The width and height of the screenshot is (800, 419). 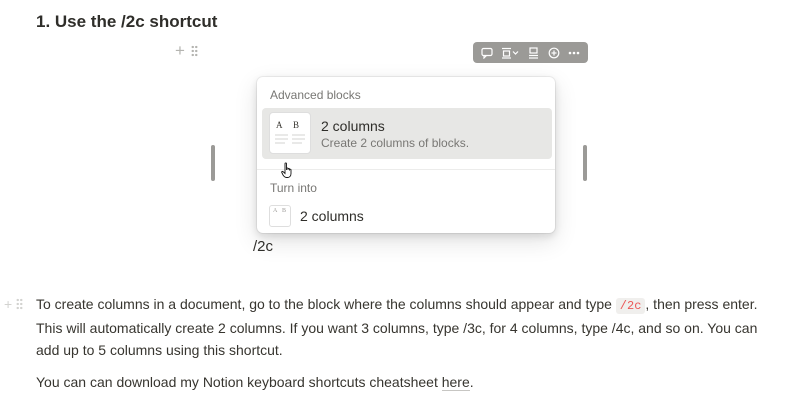 I want to click on section-heading: 1. Use the /2c shortcut, so click(x=127, y=21).